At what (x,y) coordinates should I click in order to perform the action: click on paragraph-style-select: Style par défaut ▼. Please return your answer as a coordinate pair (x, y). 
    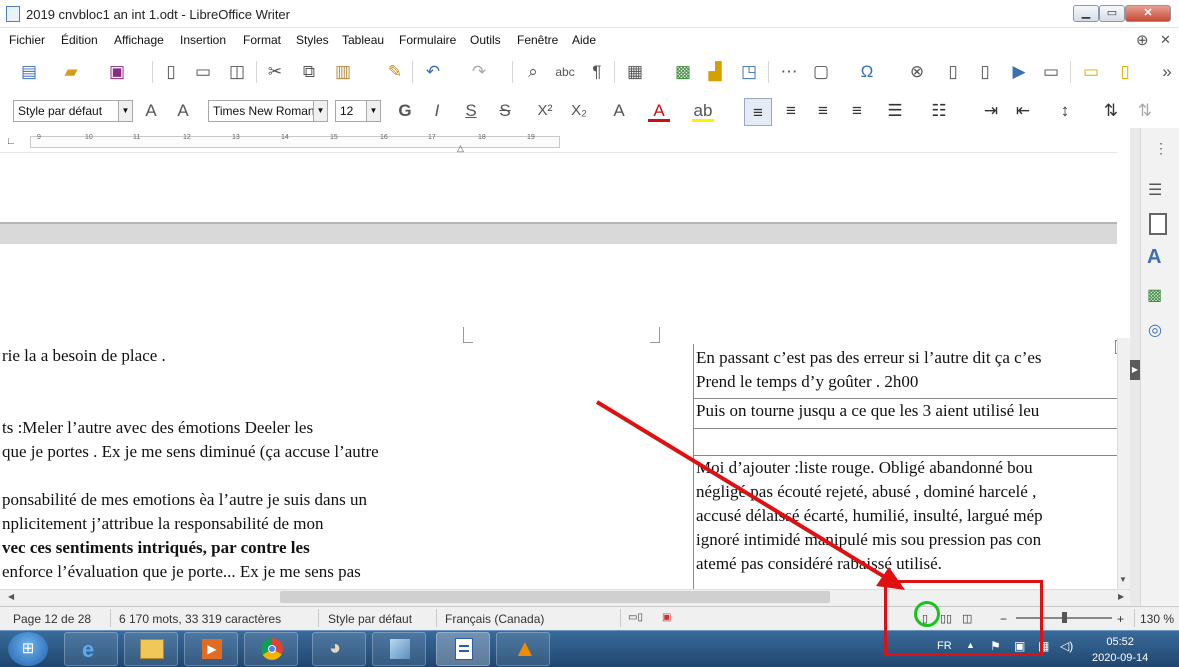
    Looking at the image, I should click on (73, 111).